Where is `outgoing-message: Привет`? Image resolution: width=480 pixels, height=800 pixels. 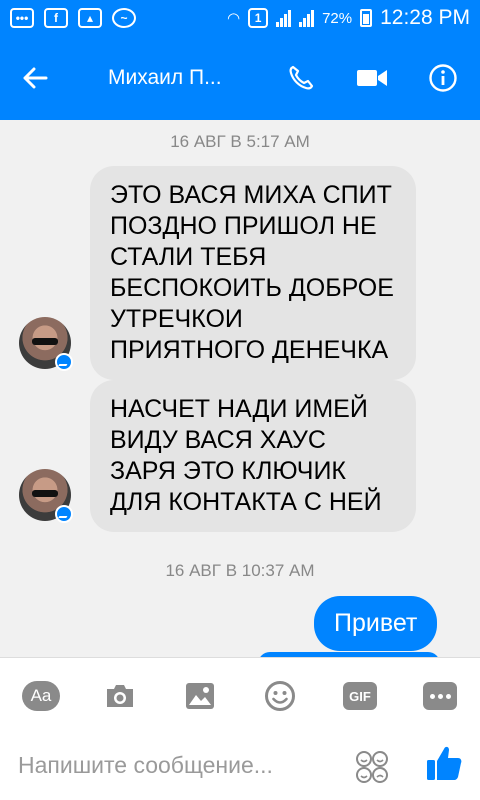 outgoing-message: Привет is located at coordinates (376, 623).